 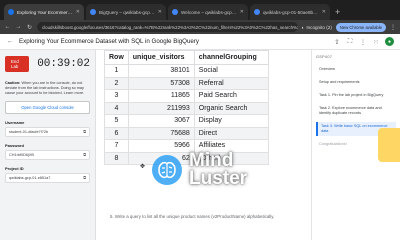 I want to click on incognito-indicator: ◐ Incognito (2), so click(x=317, y=27).